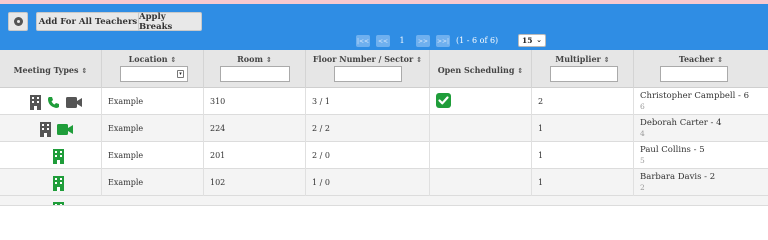  Describe the element at coordinates (148, 59) in the screenshot. I see `col-location-label: Location` at that location.